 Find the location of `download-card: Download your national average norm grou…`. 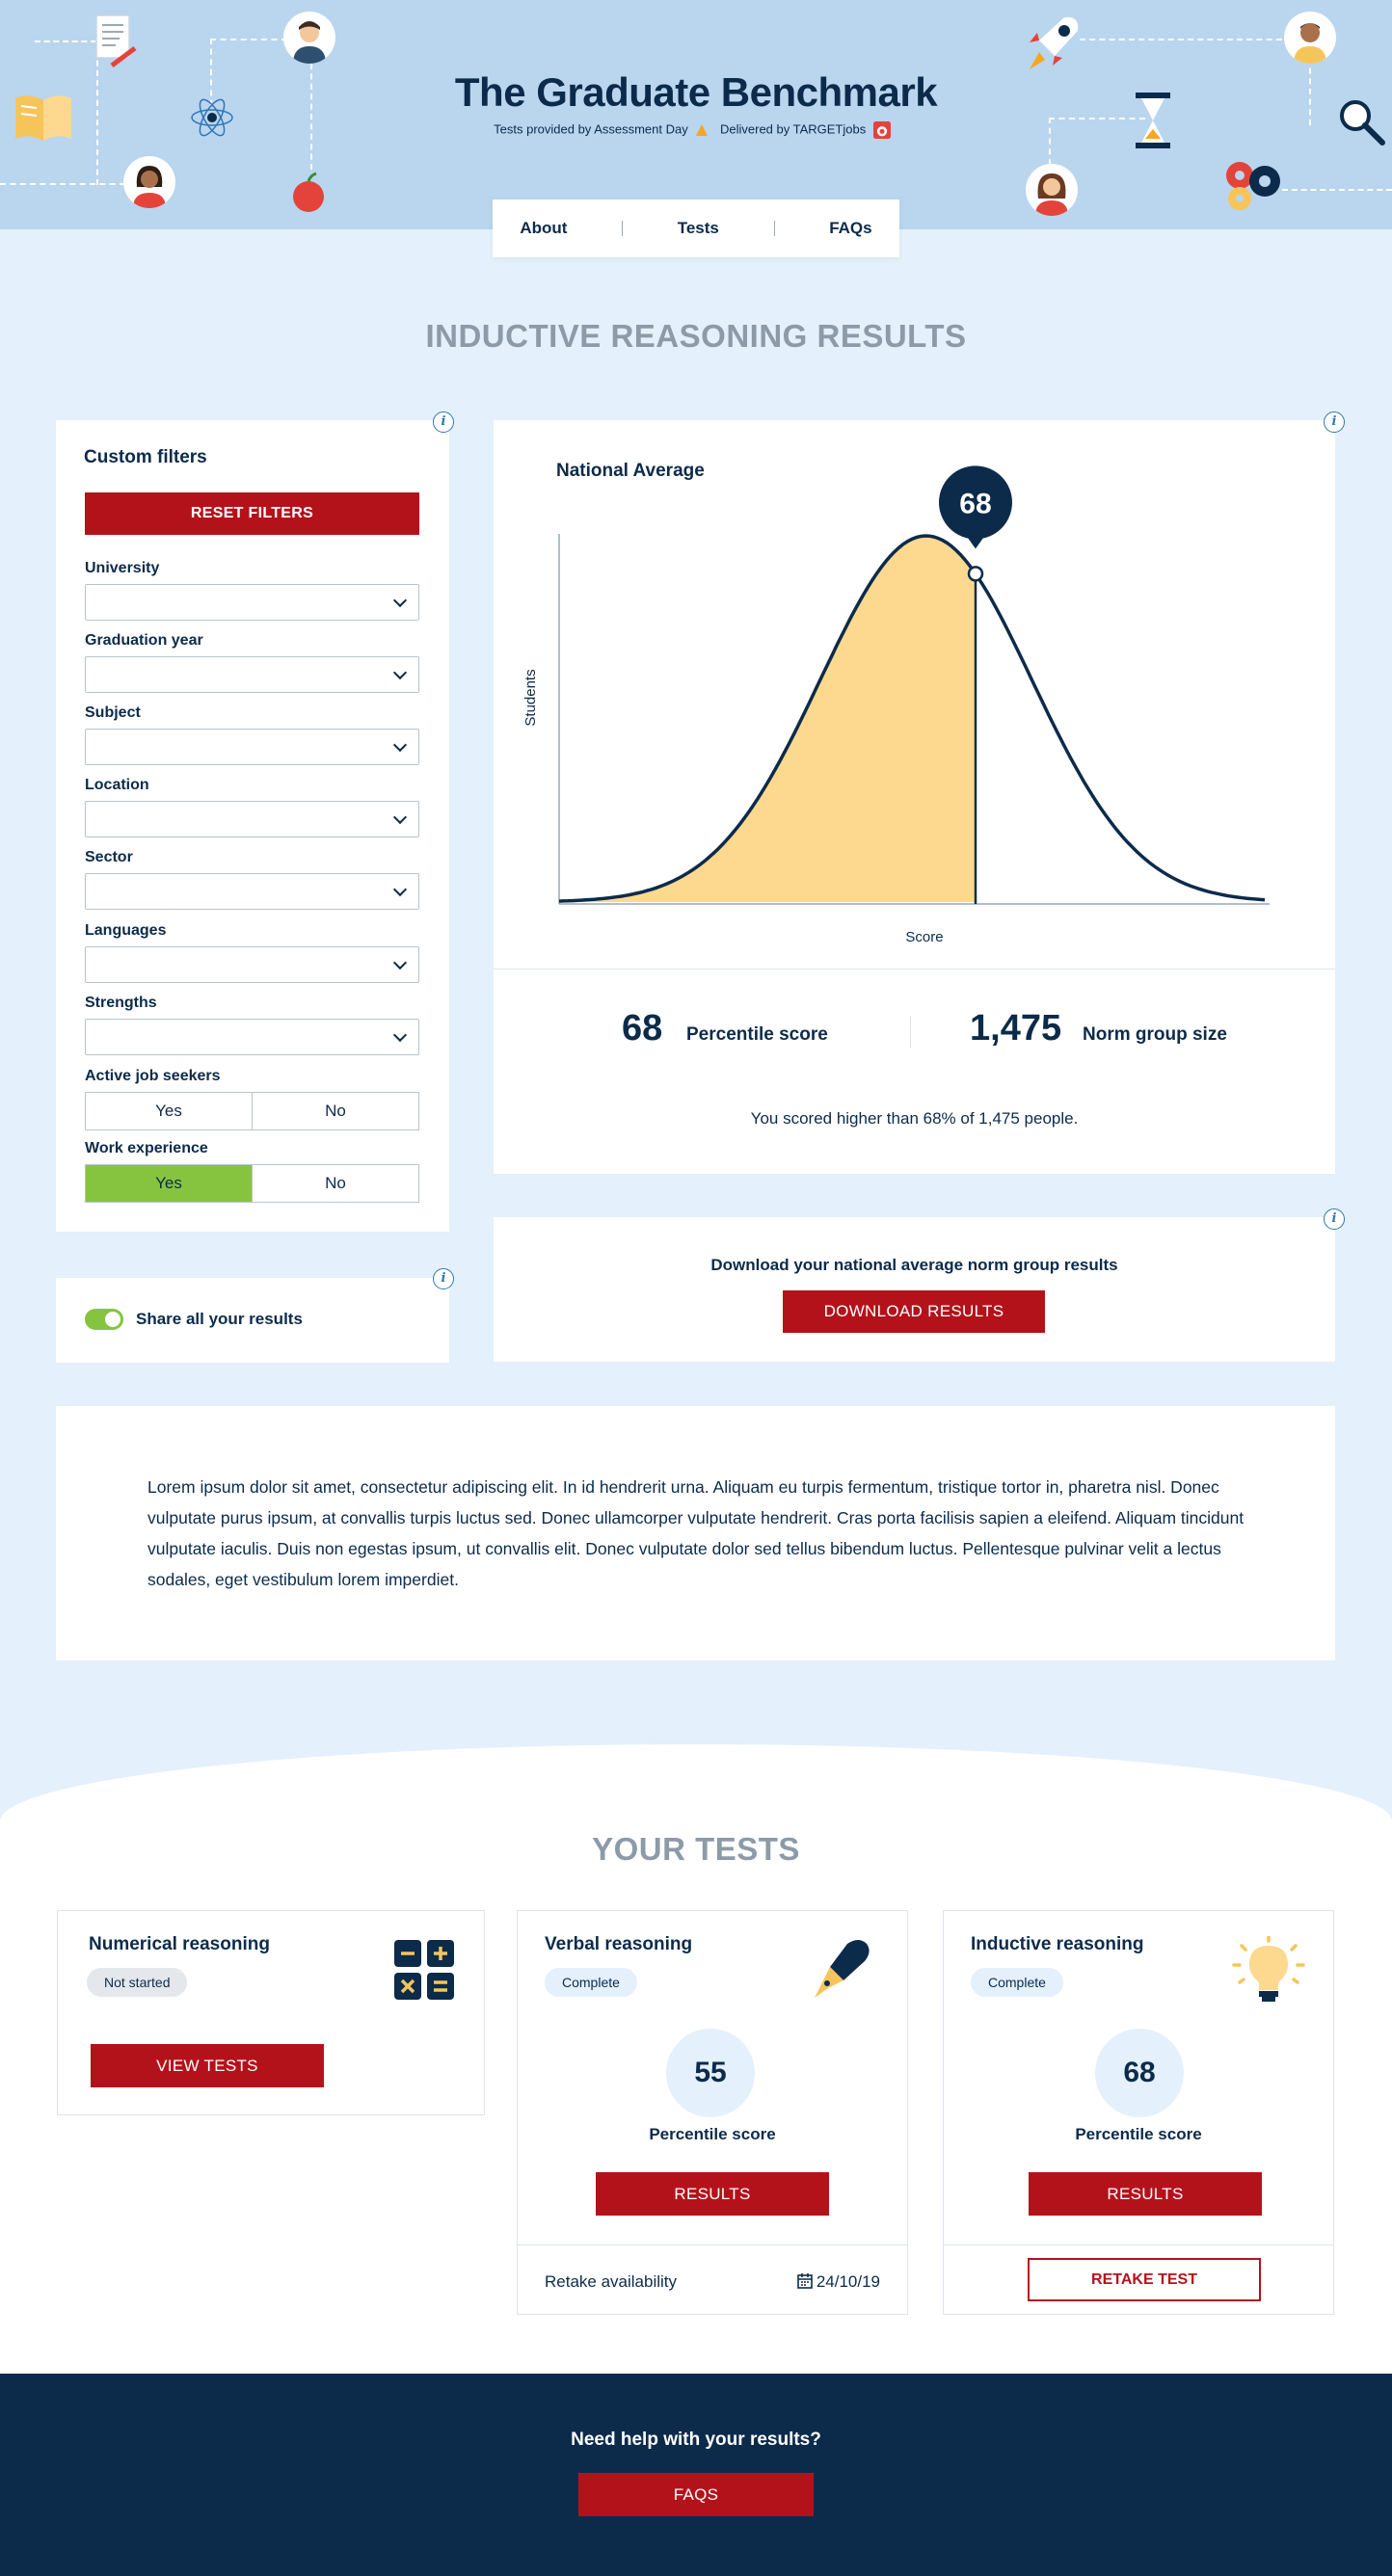

download-card: Download your national average norm grou… is located at coordinates (914, 1289).